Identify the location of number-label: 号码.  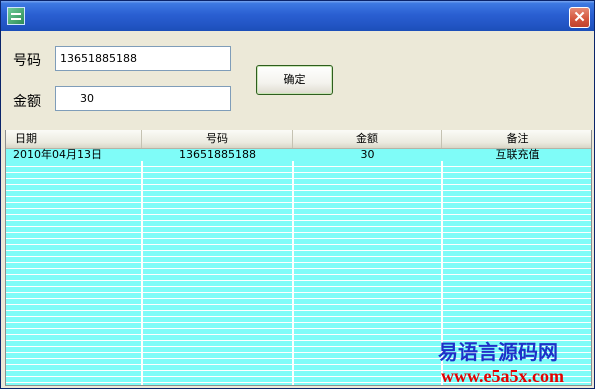
(27, 61).